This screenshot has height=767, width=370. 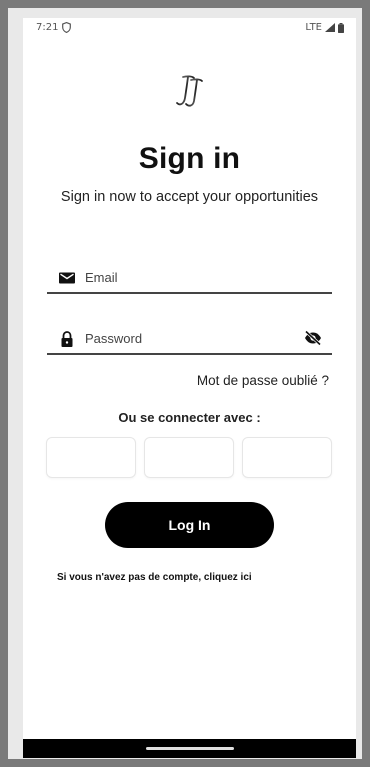 What do you see at coordinates (67, 339) in the screenshot?
I see `lock-icon` at bounding box center [67, 339].